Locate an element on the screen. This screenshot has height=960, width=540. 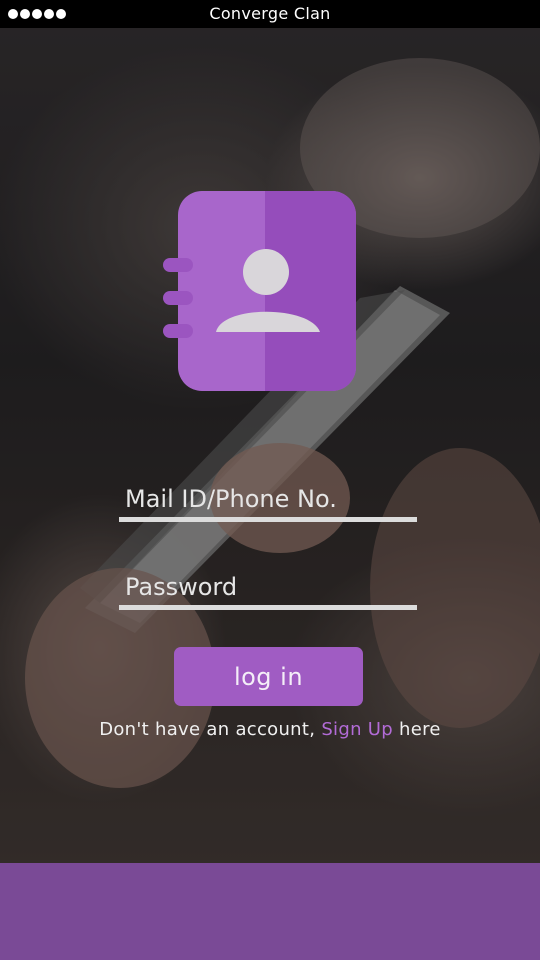
password-underline is located at coordinates (268, 607).